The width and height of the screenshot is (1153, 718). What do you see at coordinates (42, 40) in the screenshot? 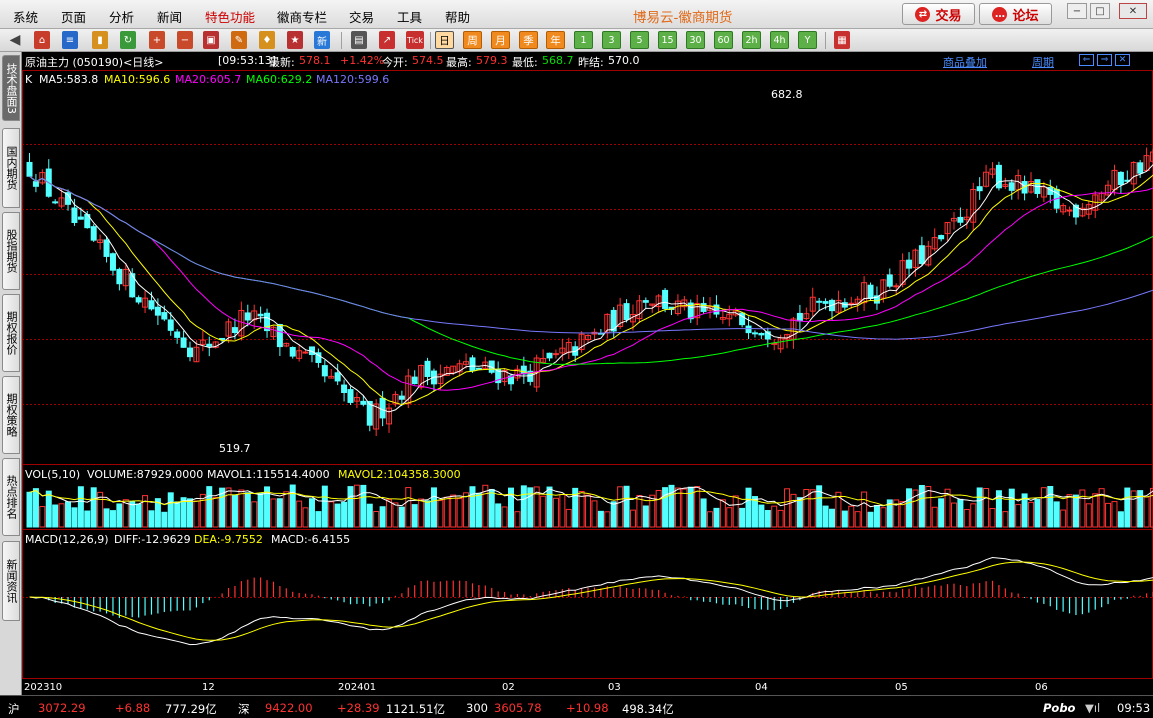
I see `home-icon: ⌂` at bounding box center [42, 40].